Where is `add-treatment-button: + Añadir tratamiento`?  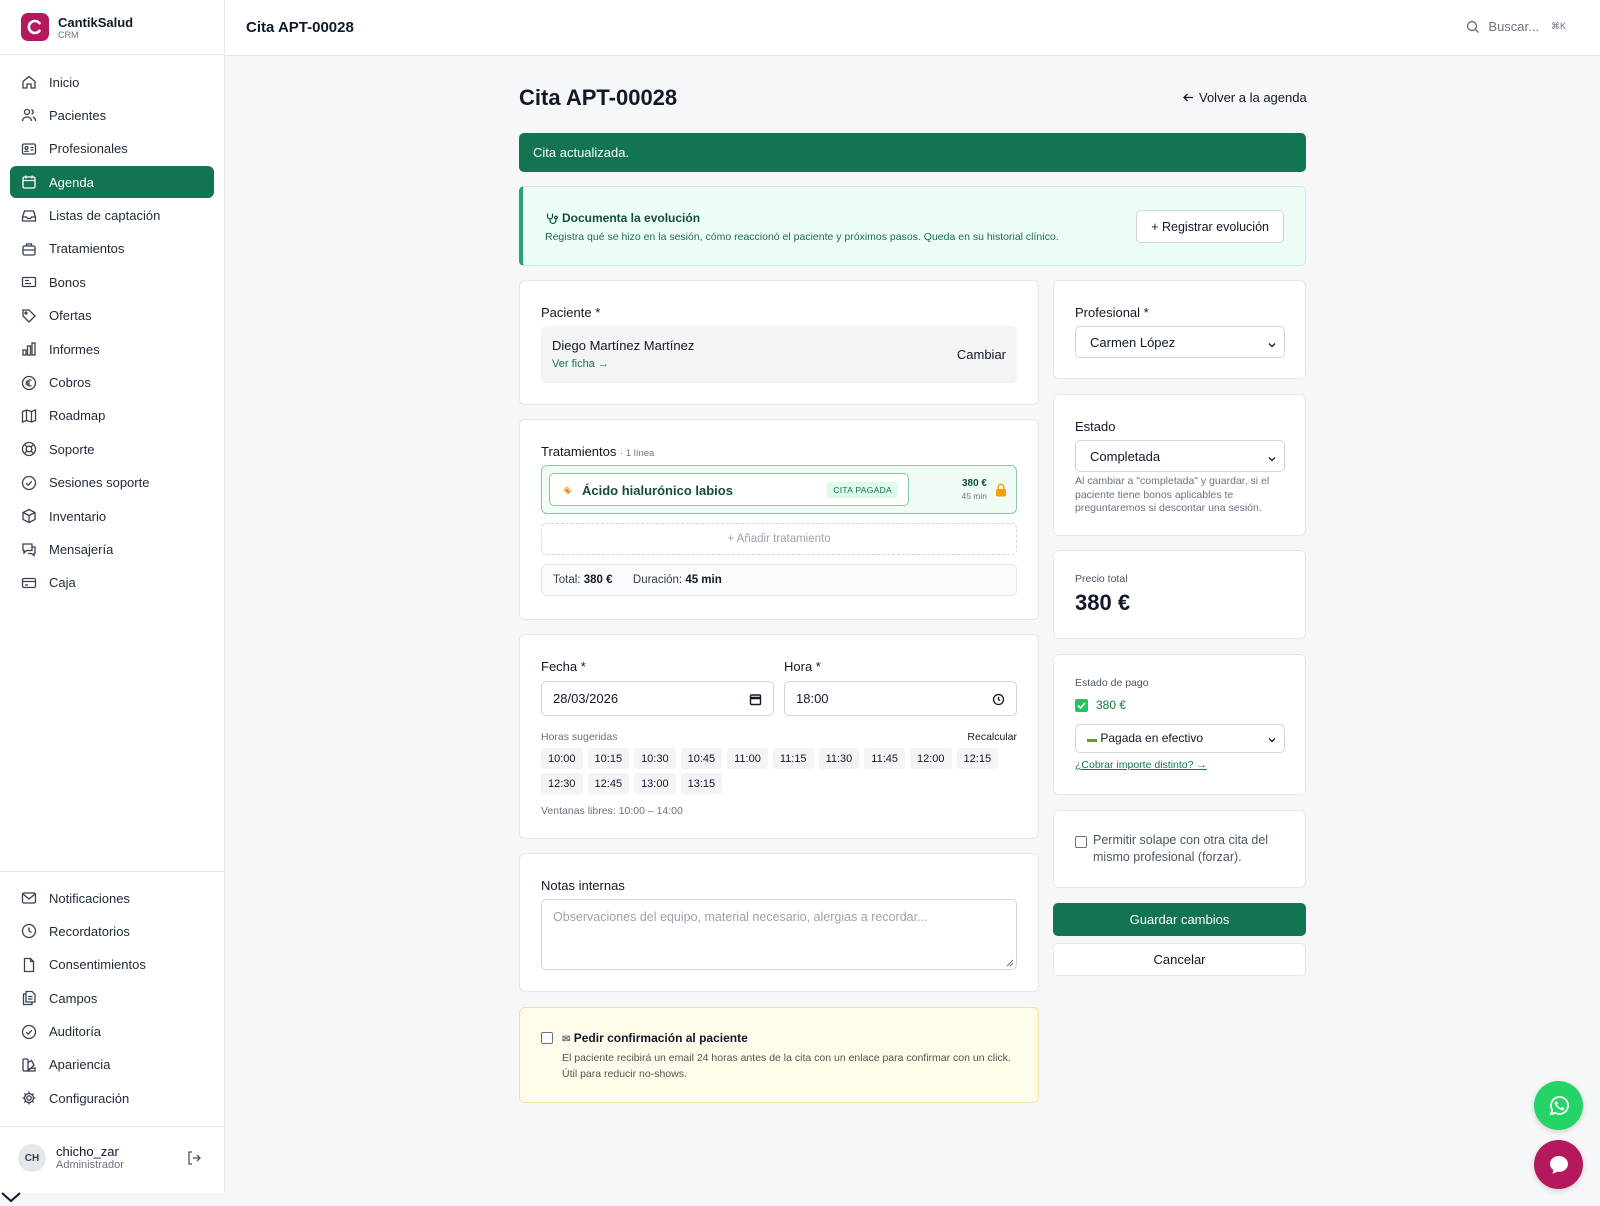
add-treatment-button: + Añadir tratamiento is located at coordinates (779, 539).